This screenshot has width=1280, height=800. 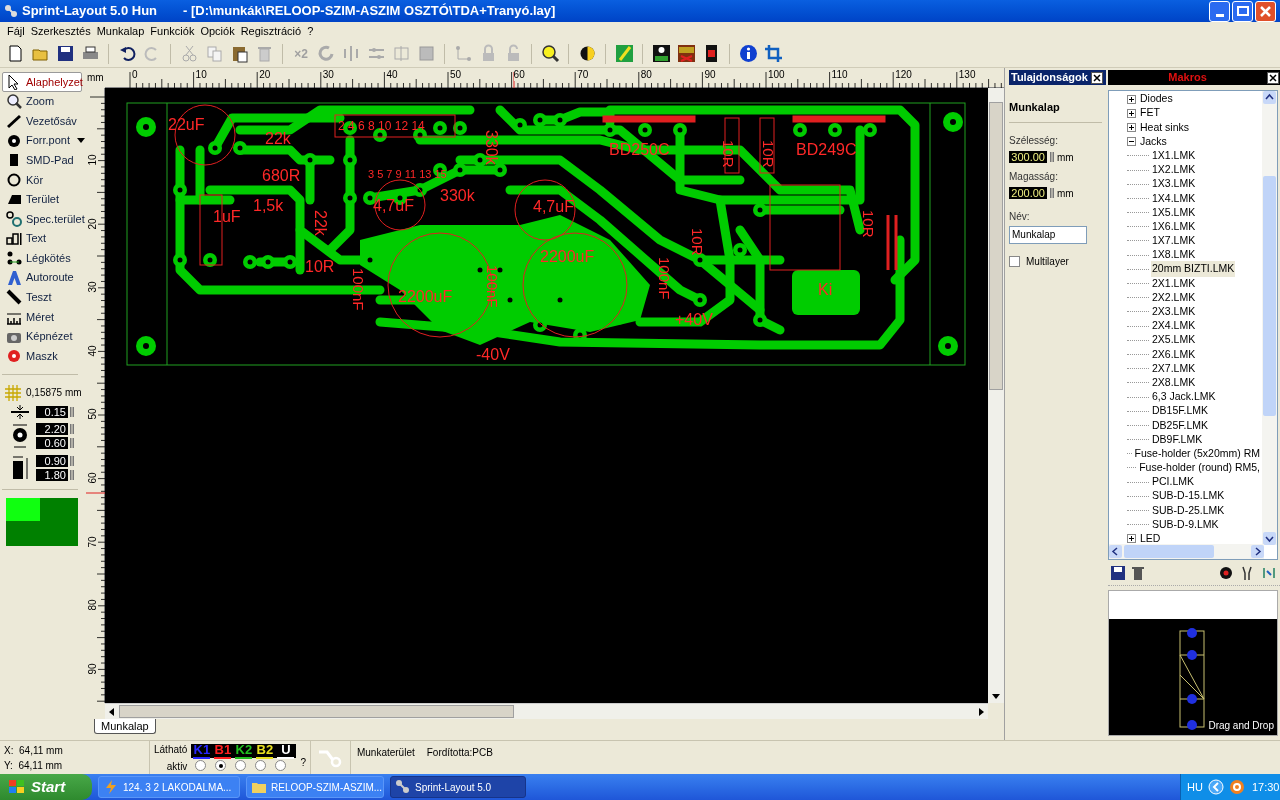 What do you see at coordinates (42, 258) in the screenshot?
I see `tool-button: Légkötés` at bounding box center [42, 258].